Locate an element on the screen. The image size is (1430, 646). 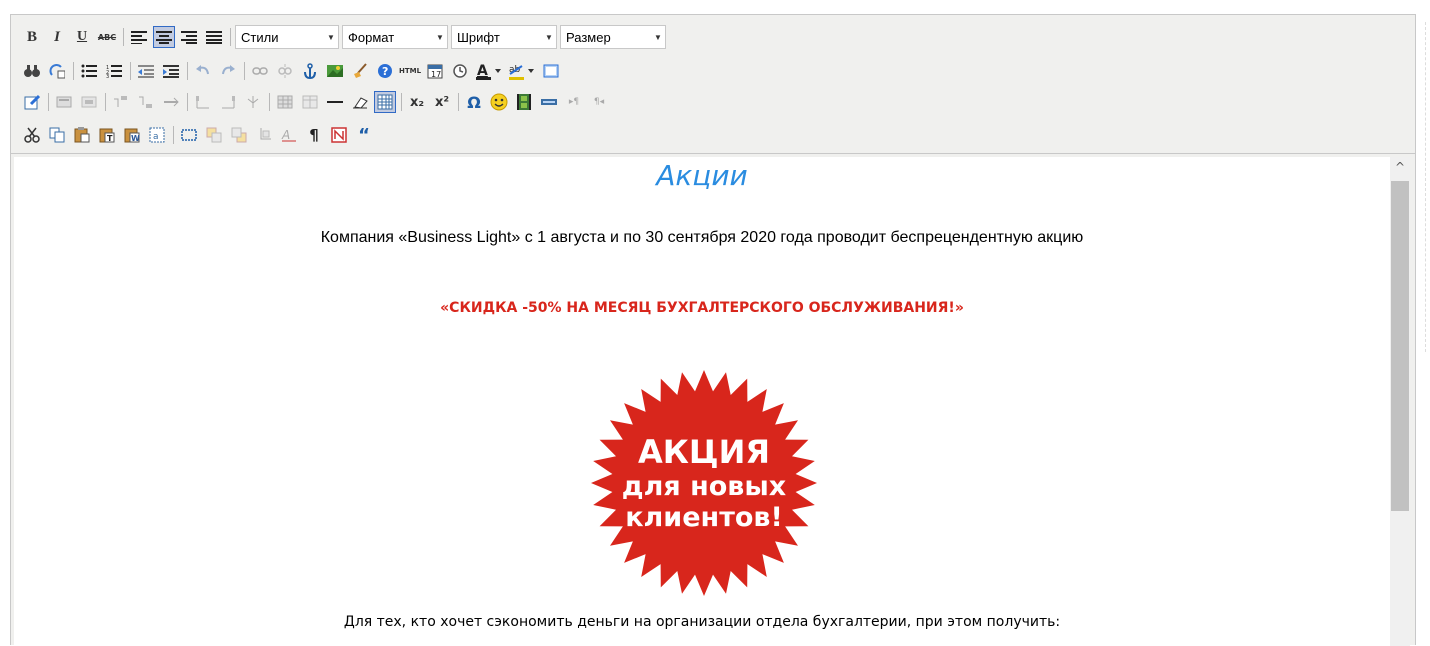
chevron-down-icon: ▼ is located at coordinates (658, 37).